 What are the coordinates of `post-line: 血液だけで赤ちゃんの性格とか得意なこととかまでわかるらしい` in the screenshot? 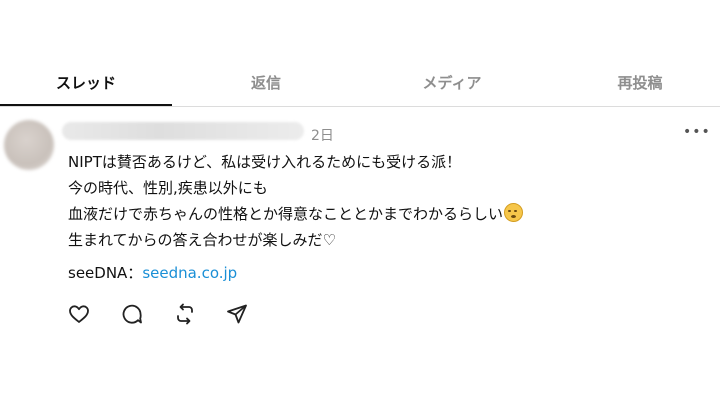 It's located at (286, 214).